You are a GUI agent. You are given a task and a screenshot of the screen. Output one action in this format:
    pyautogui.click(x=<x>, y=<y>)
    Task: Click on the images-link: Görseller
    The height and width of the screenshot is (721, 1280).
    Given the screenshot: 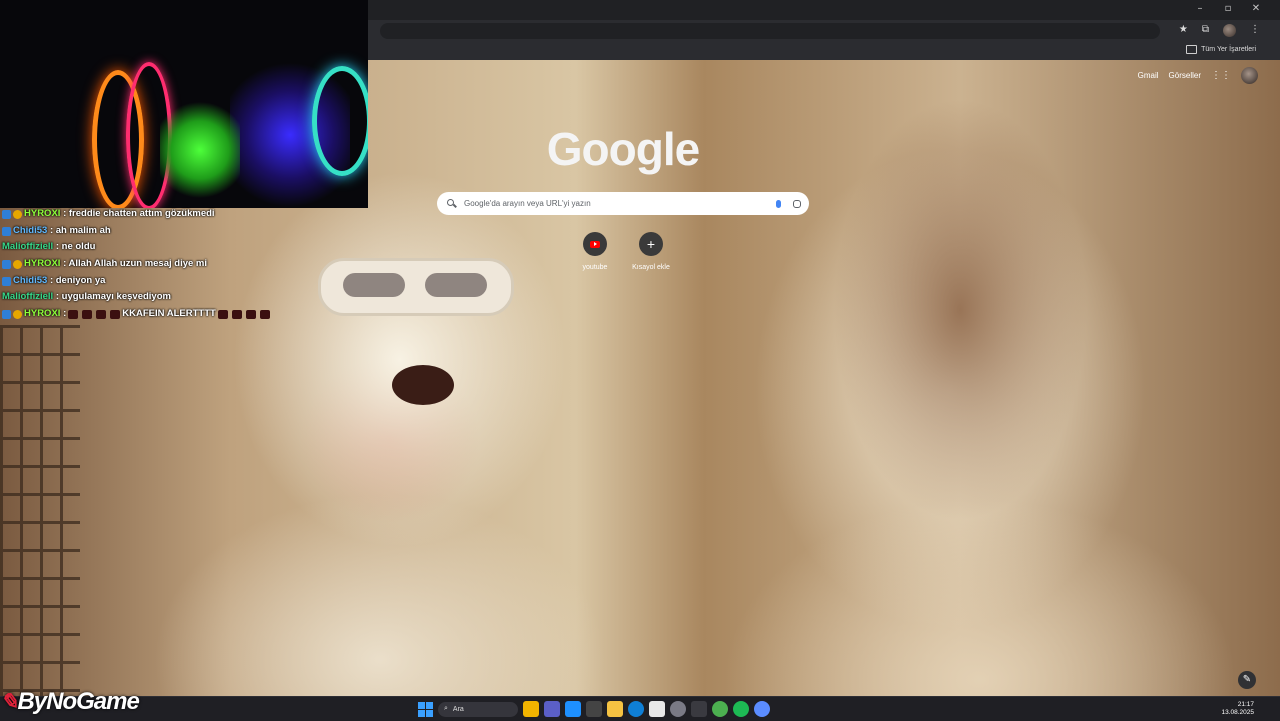 What is the action you would take?
    pyautogui.click(x=1185, y=75)
    